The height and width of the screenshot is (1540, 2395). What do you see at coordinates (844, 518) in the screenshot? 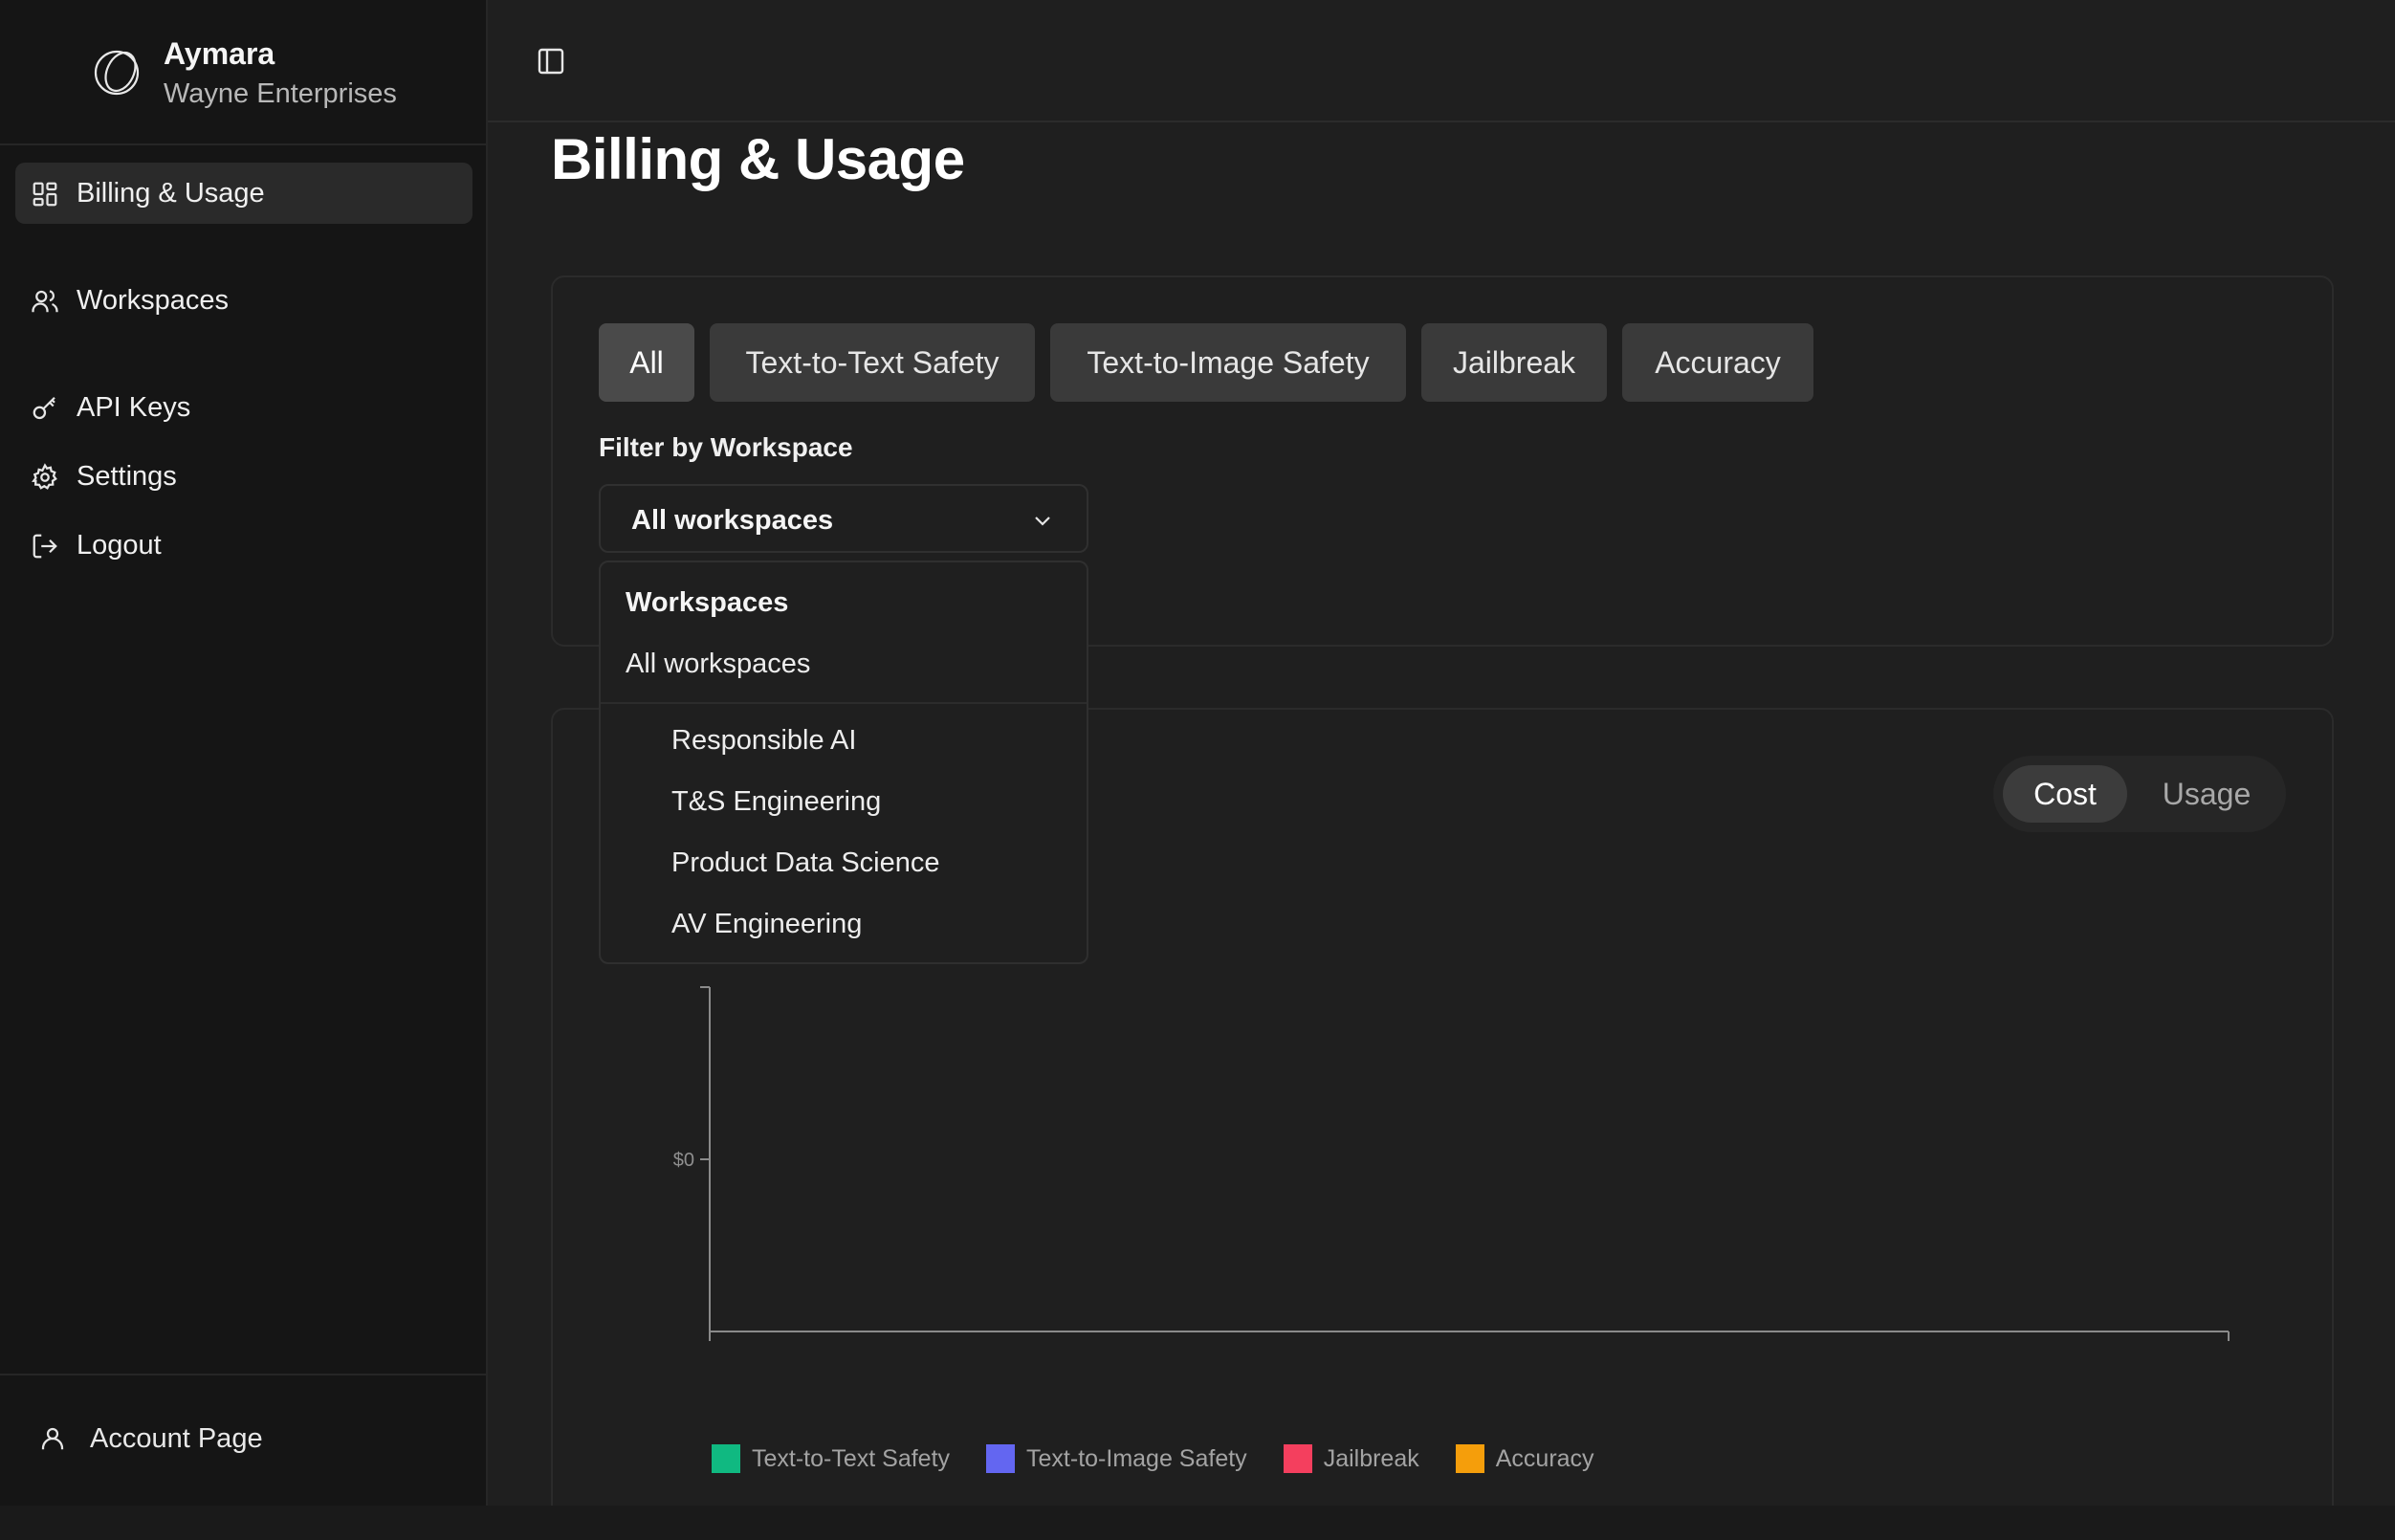
I see `workspace-select: All workspaces` at bounding box center [844, 518].